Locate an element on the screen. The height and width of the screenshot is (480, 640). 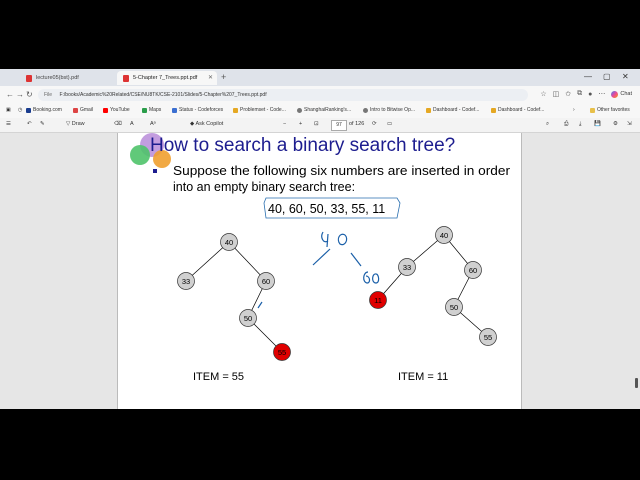
pin-icon: ⇲ is located at coordinates (629, 124).